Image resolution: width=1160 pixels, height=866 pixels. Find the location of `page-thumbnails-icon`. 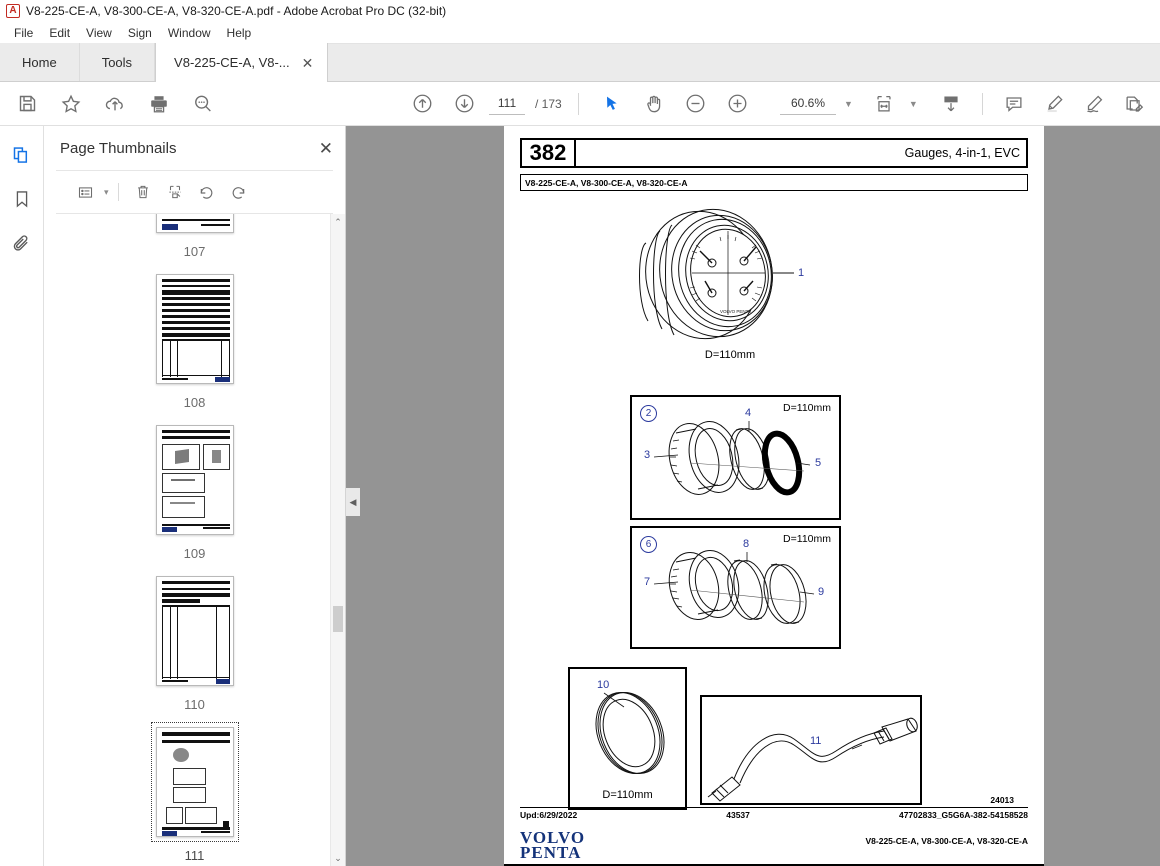

page-thumbnails-icon is located at coordinates (22, 155).